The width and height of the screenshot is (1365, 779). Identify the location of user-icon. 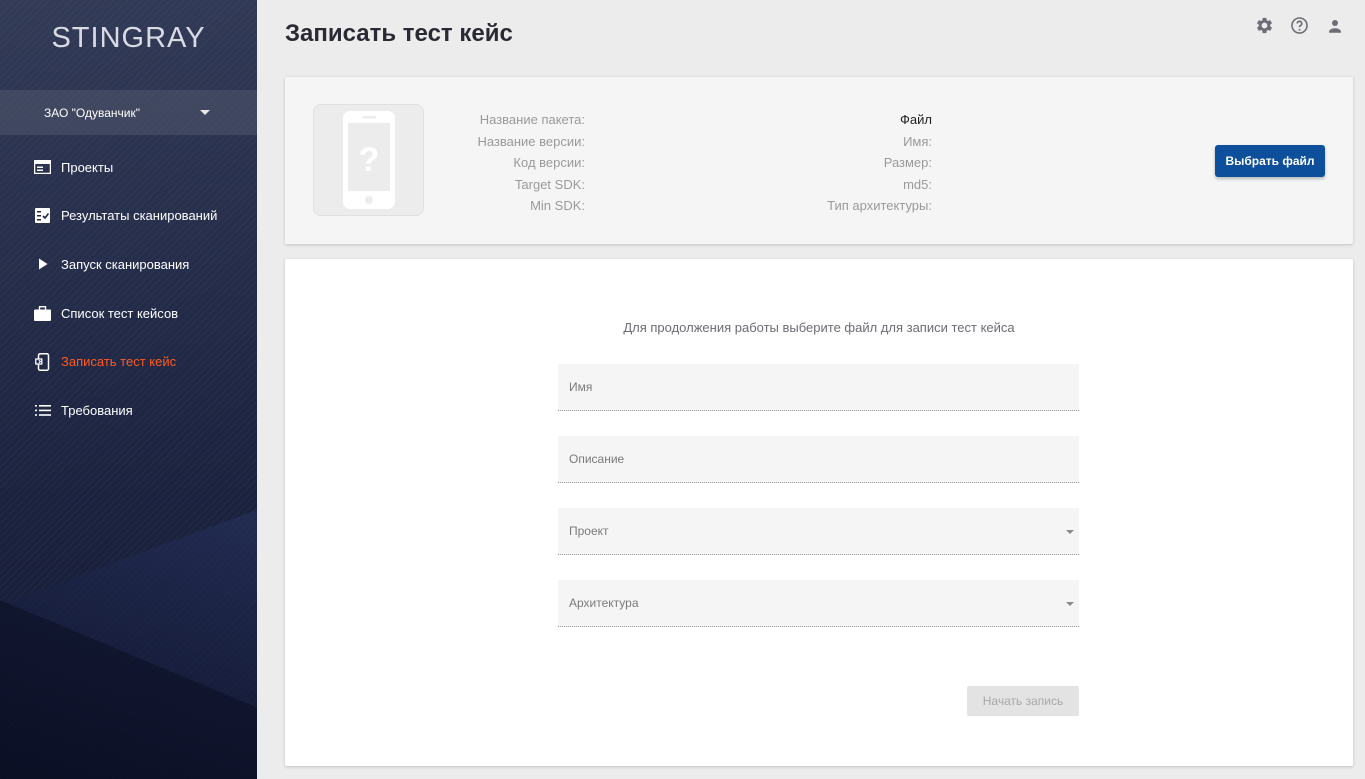
(1334, 25).